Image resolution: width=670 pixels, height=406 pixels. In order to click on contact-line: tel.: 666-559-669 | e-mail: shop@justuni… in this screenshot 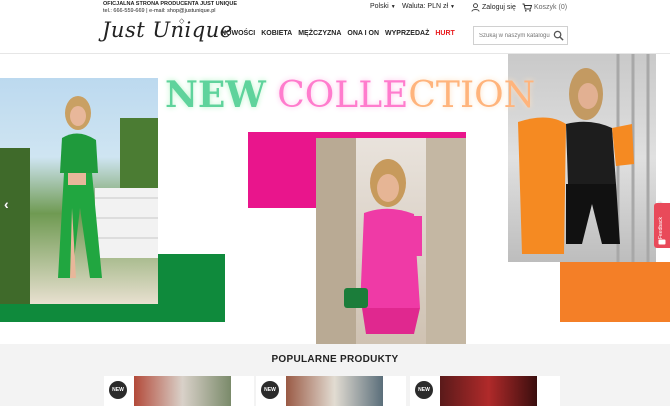, I will do `click(159, 11)`.